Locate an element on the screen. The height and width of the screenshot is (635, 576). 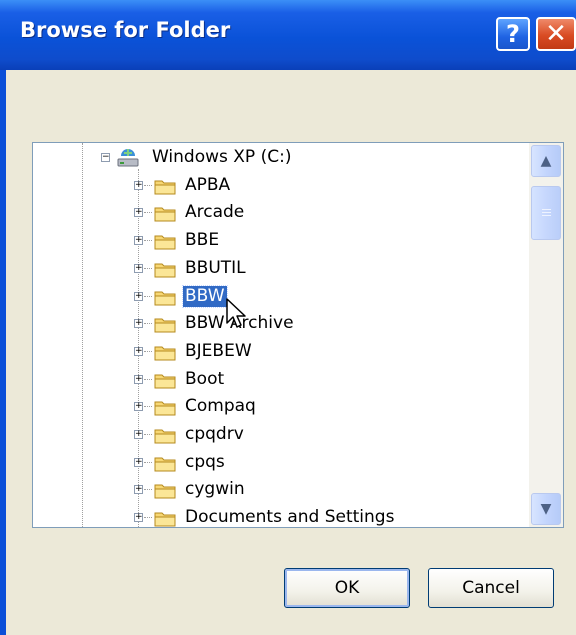
folder-label: cpqs is located at coordinates (205, 461).